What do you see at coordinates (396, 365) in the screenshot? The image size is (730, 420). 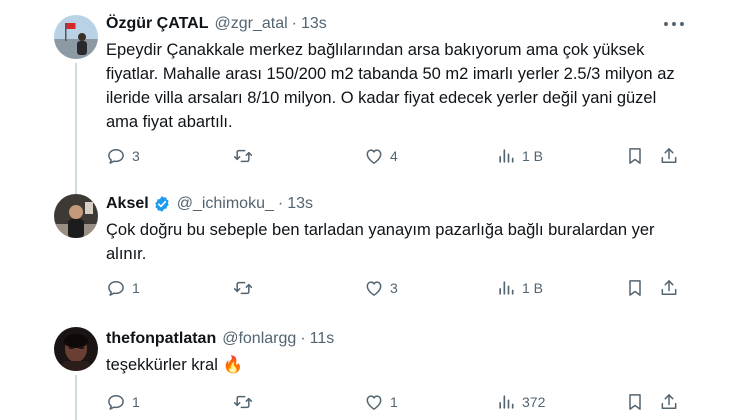 I see `tweet-text: teşekkürler kral 🔥` at bounding box center [396, 365].